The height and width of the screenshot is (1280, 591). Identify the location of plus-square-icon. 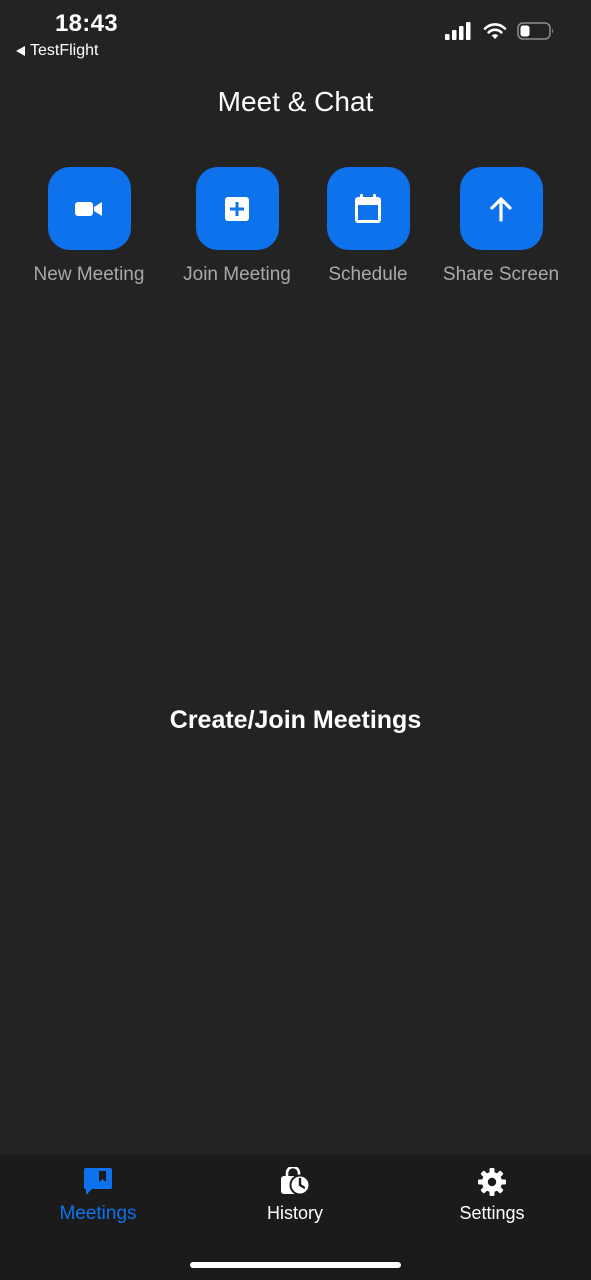
(237, 208).